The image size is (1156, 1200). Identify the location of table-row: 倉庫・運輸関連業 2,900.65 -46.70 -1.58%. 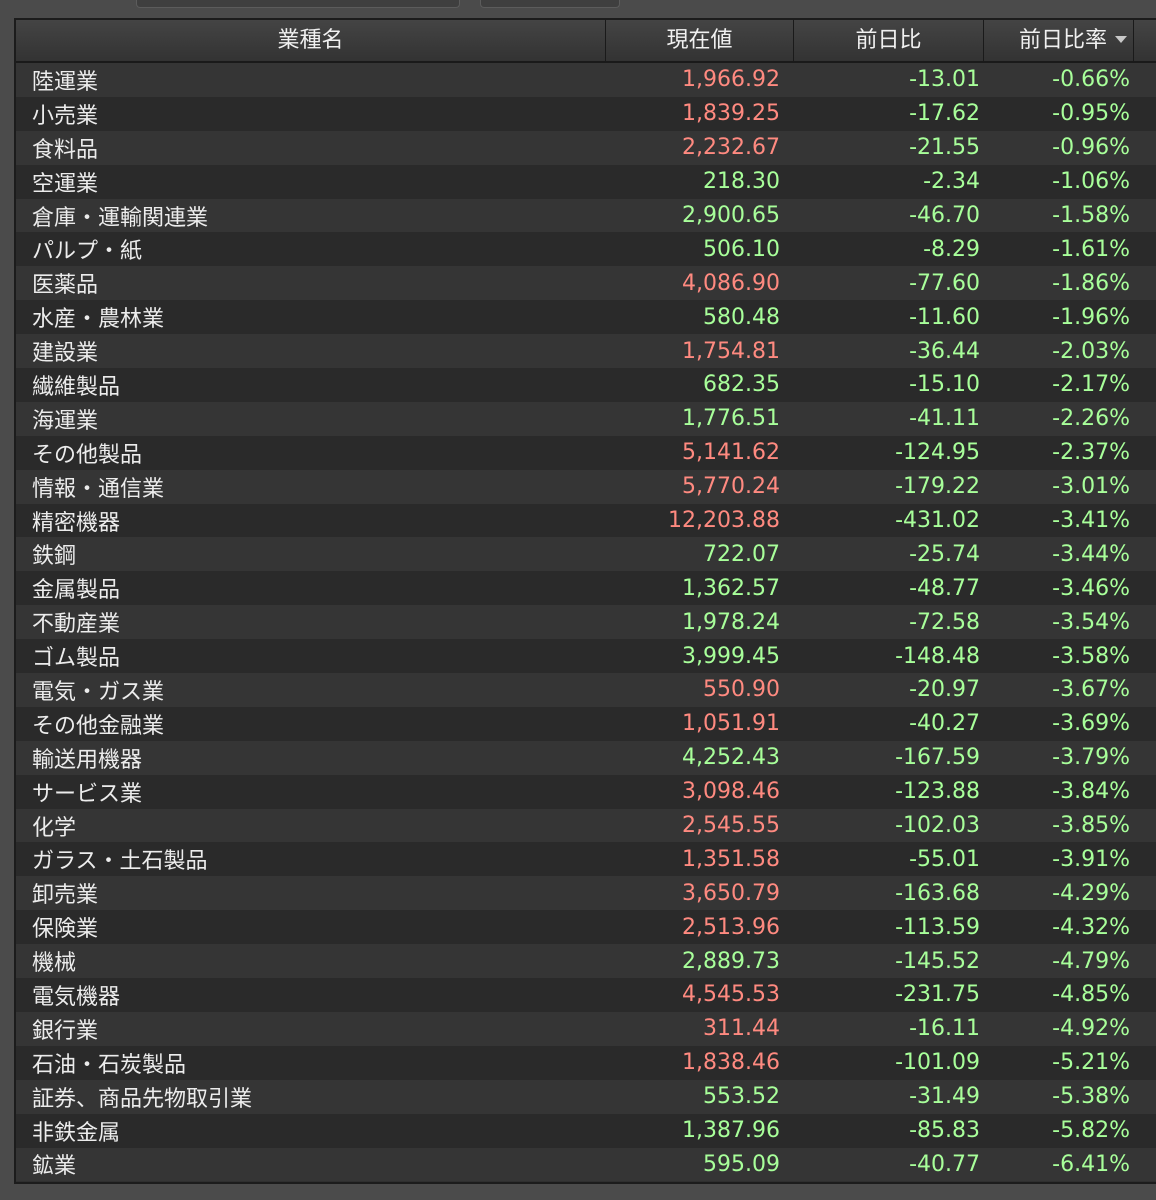
(586, 215).